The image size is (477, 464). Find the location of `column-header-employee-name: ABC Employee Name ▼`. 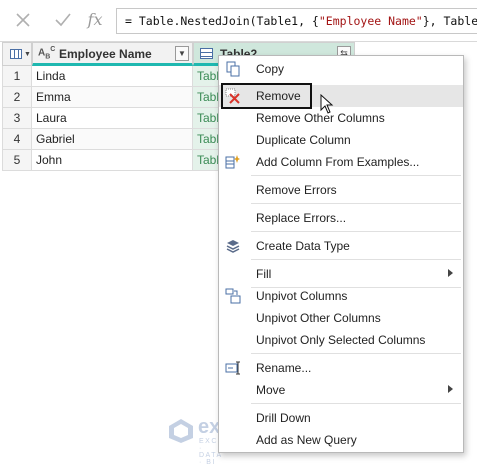

column-header-employee-name: ABC Employee Name ▼ is located at coordinates (112, 54).